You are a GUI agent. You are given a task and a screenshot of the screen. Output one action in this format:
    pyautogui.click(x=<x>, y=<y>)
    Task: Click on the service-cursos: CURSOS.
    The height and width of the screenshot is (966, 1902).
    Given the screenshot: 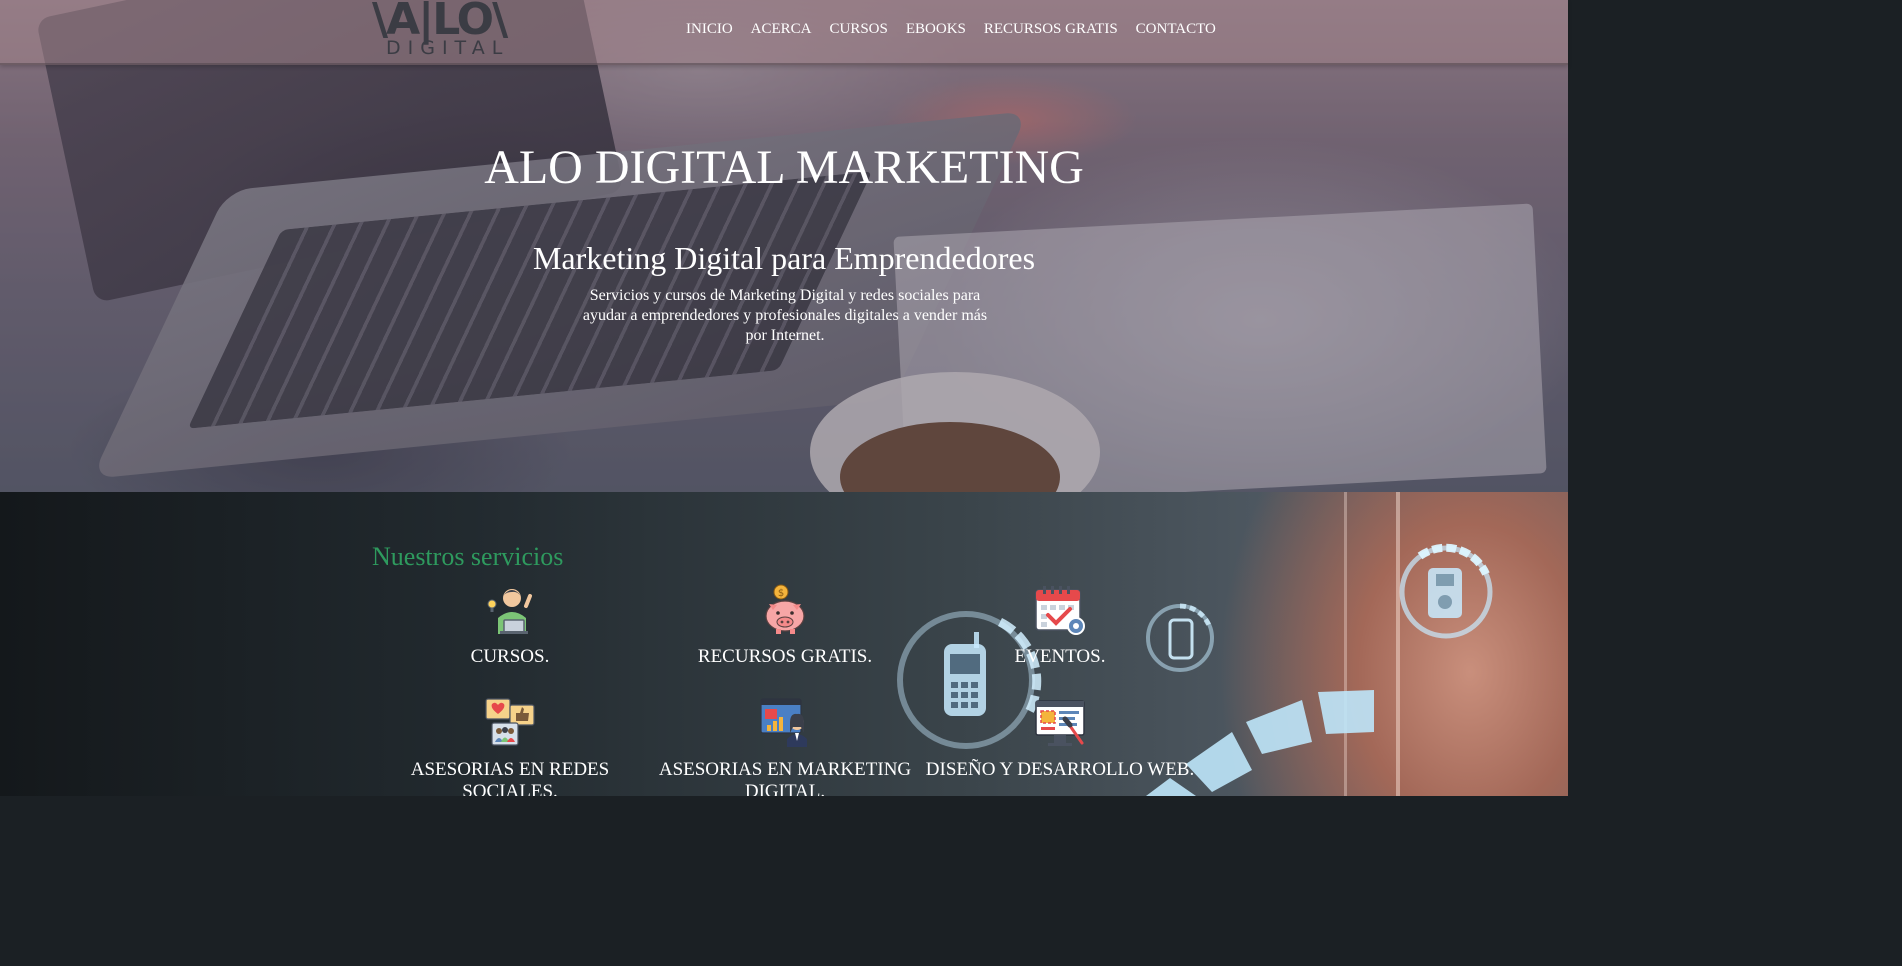 What is the action you would take?
    pyautogui.click(x=510, y=626)
    